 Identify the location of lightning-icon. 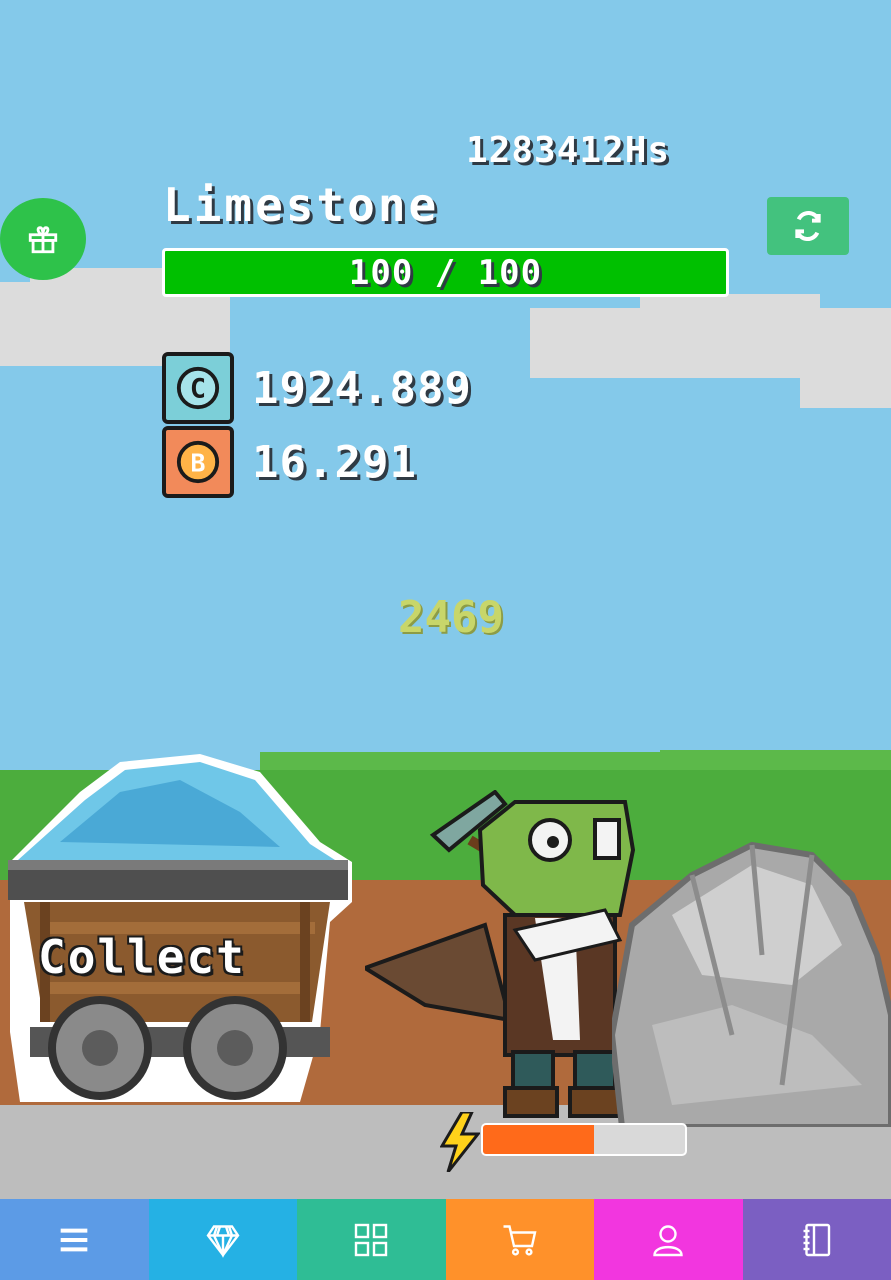
(460, 1142).